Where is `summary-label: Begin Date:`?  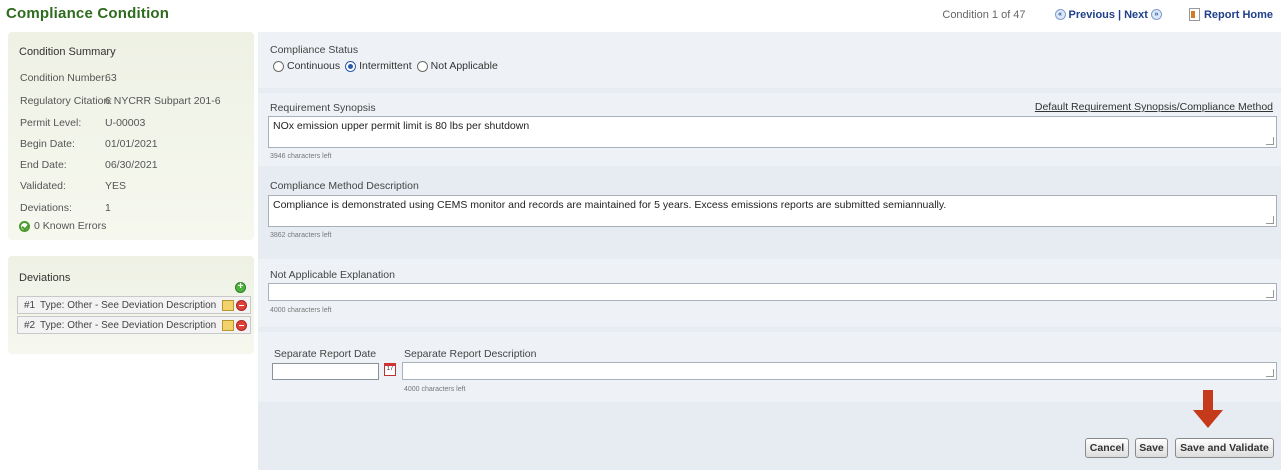 summary-label: Begin Date: is located at coordinates (47, 144).